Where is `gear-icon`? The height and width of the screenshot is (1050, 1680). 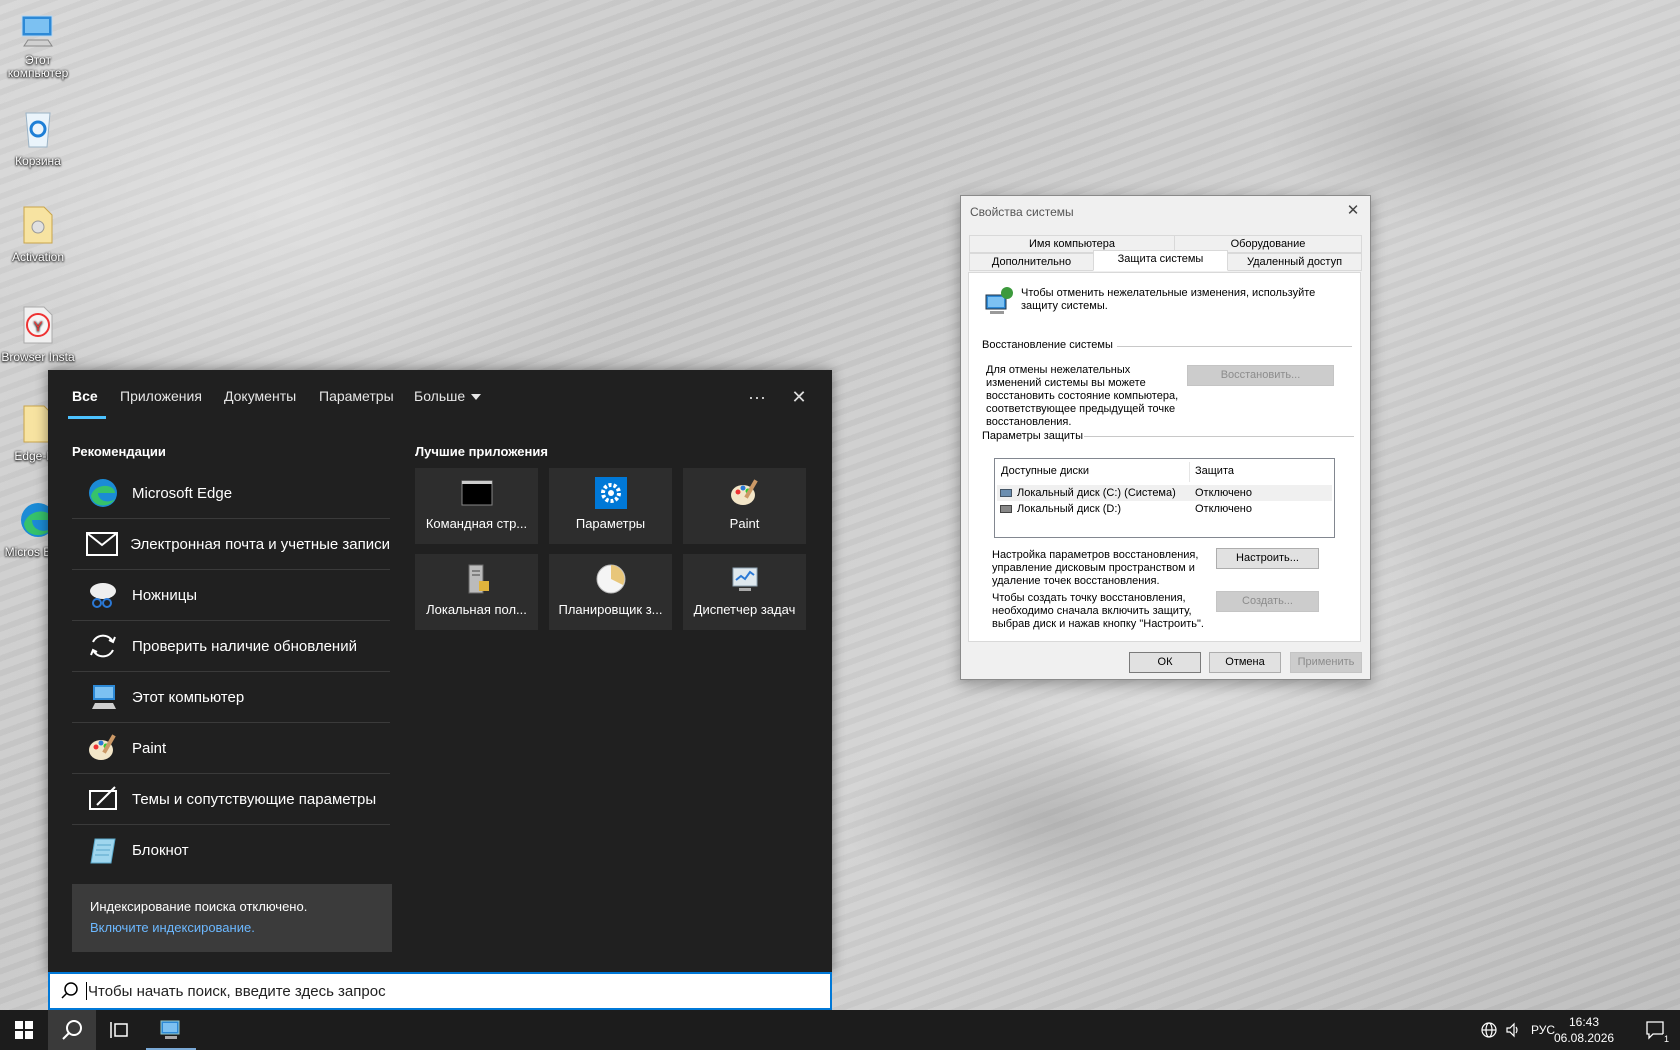 gear-icon is located at coordinates (611, 493).